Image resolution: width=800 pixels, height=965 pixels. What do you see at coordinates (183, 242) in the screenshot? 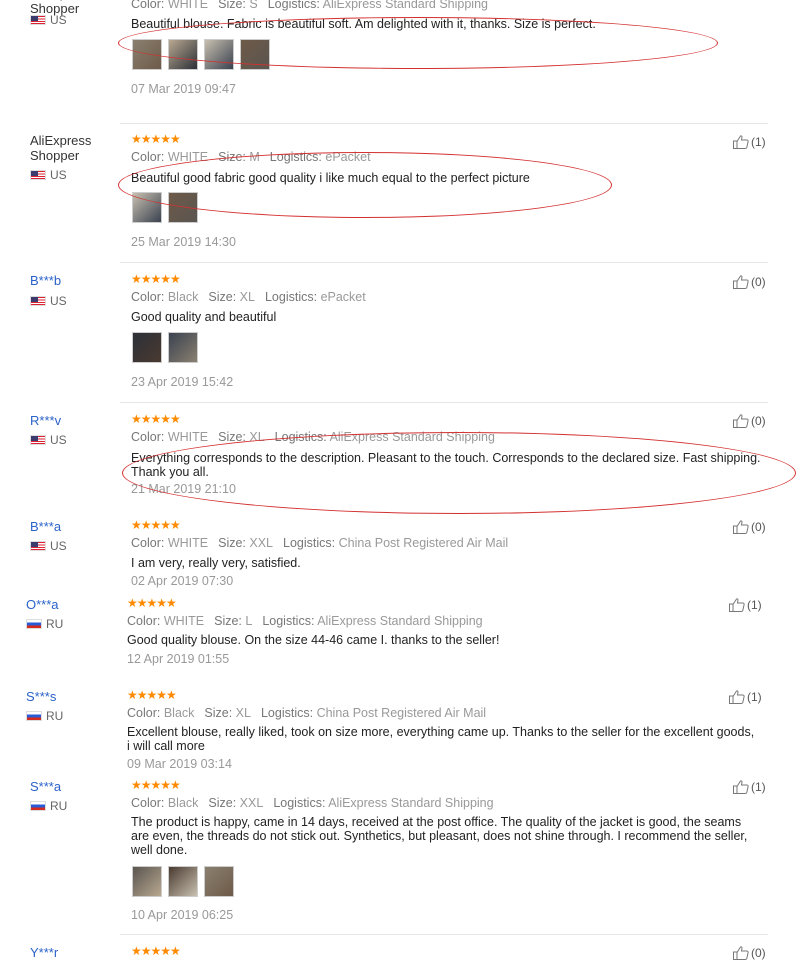
I see `review-date: 25 Mar 2019 14:30` at bounding box center [183, 242].